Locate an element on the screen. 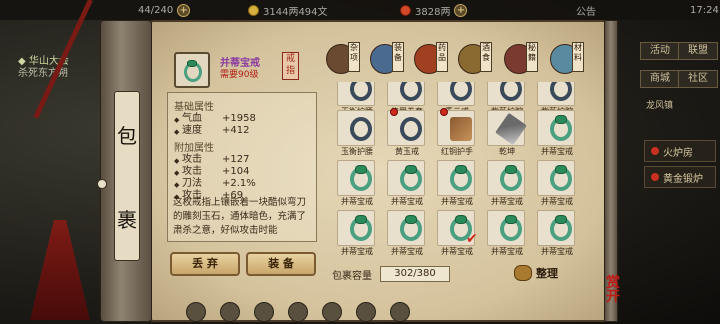  inventory-slot: ✔ 并蒂宝戒 is located at coordinates (455, 233).